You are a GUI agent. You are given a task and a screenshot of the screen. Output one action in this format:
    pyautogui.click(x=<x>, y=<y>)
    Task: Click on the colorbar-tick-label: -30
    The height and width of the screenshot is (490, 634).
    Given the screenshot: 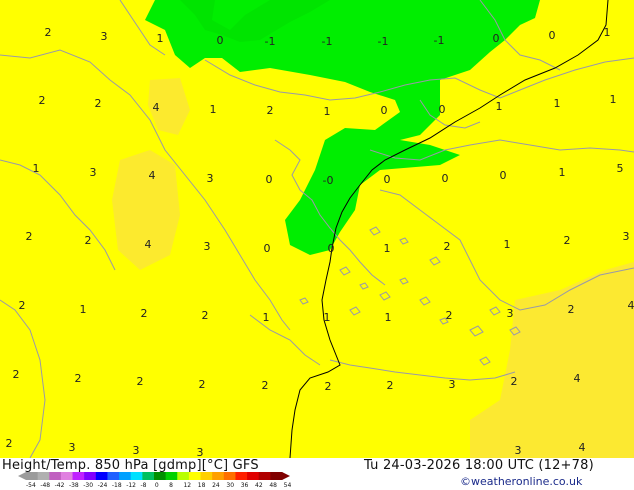 What is the action you would take?
    pyautogui.click(x=88, y=485)
    